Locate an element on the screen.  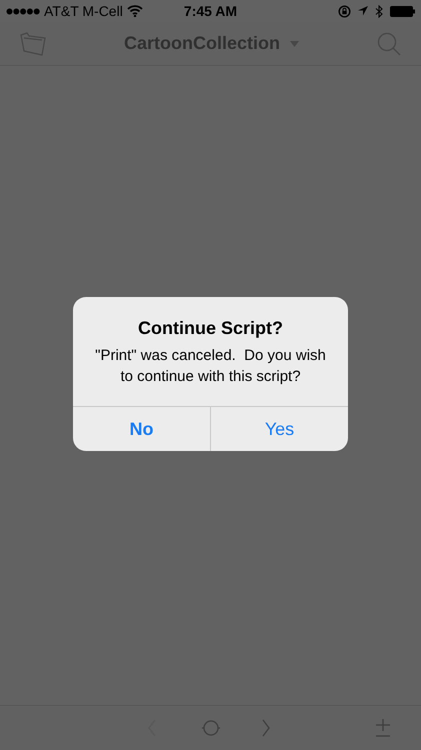
location-arrow-icon is located at coordinates (363, 11).